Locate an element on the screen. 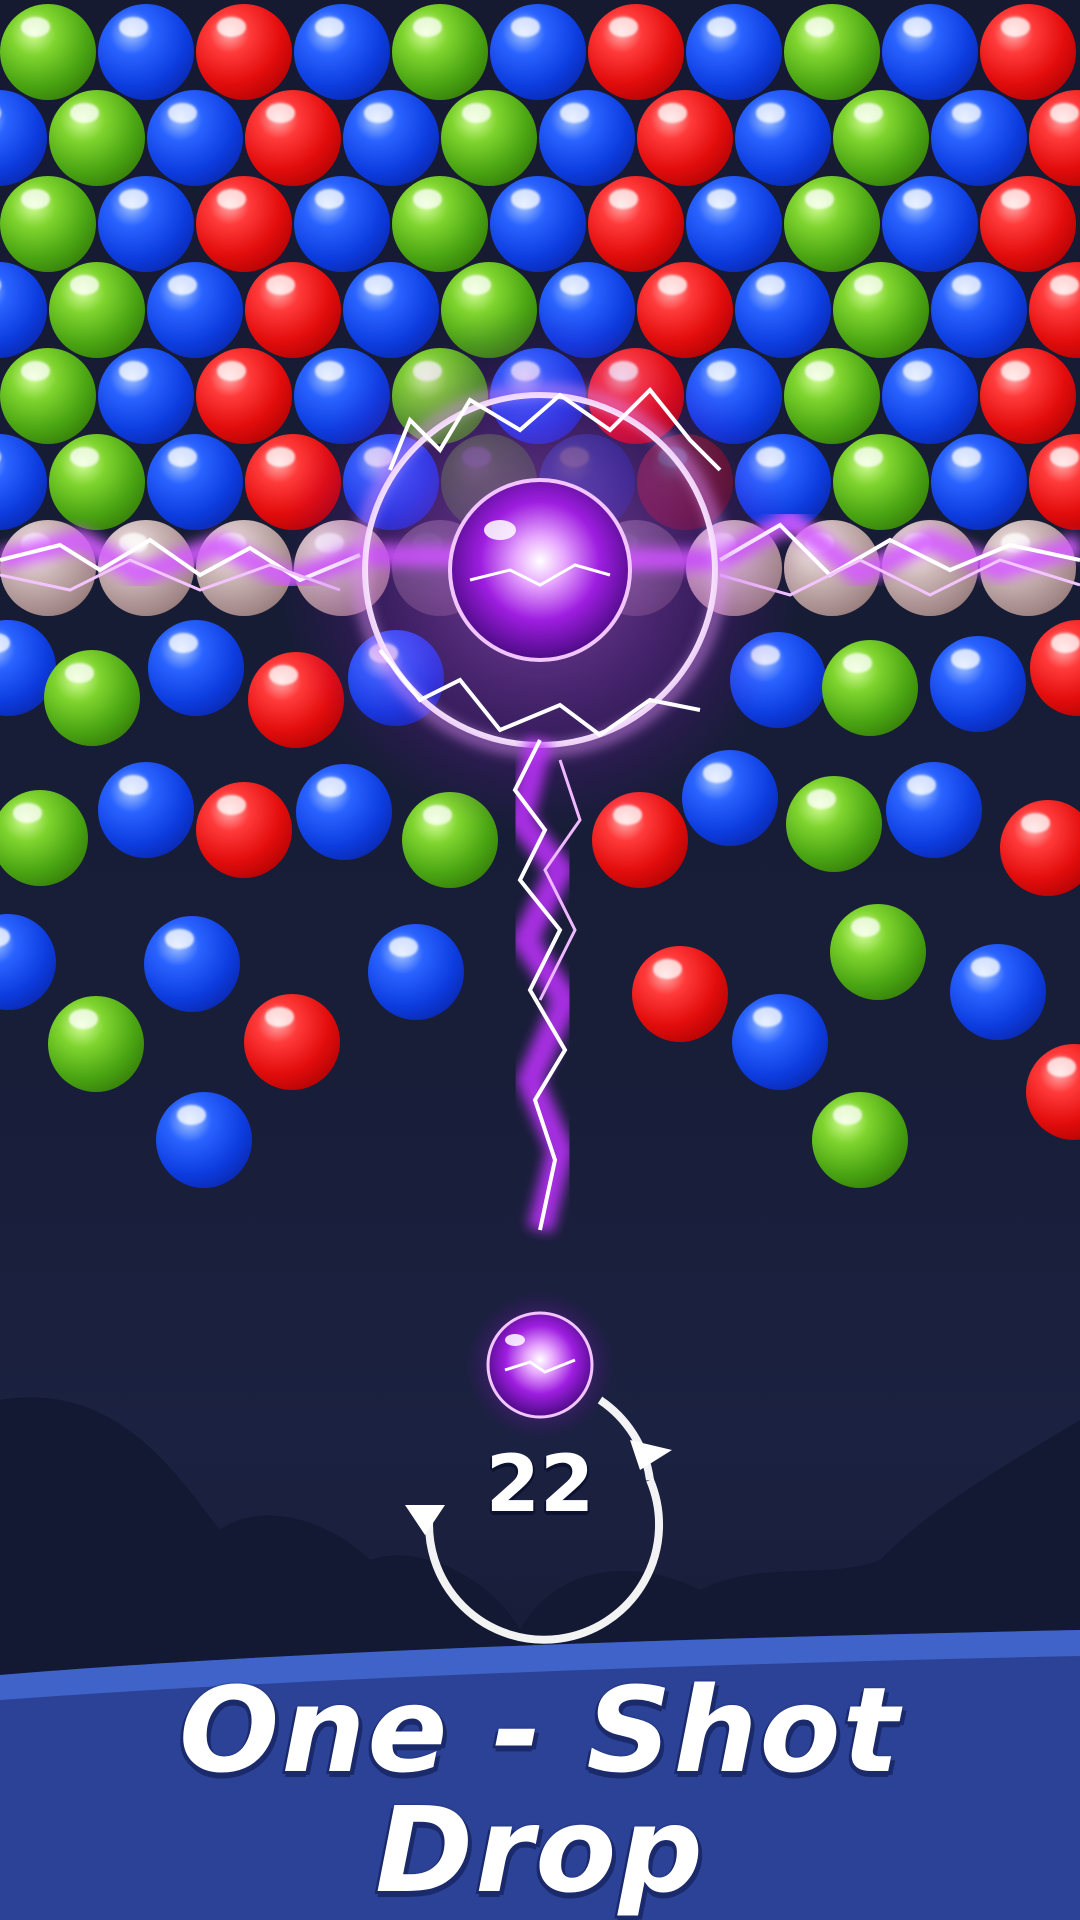 The image size is (1080, 1920). shots-remaining-counter: 22 is located at coordinates (540, 1485).